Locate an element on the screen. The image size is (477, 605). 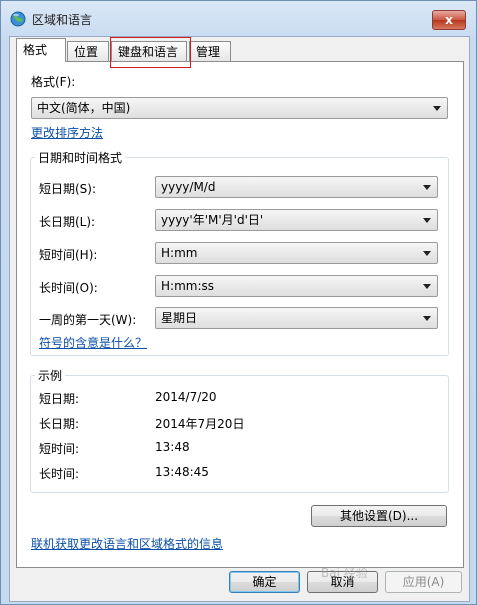
example-long-date-value: 2014年7月20日 is located at coordinates (200, 424).